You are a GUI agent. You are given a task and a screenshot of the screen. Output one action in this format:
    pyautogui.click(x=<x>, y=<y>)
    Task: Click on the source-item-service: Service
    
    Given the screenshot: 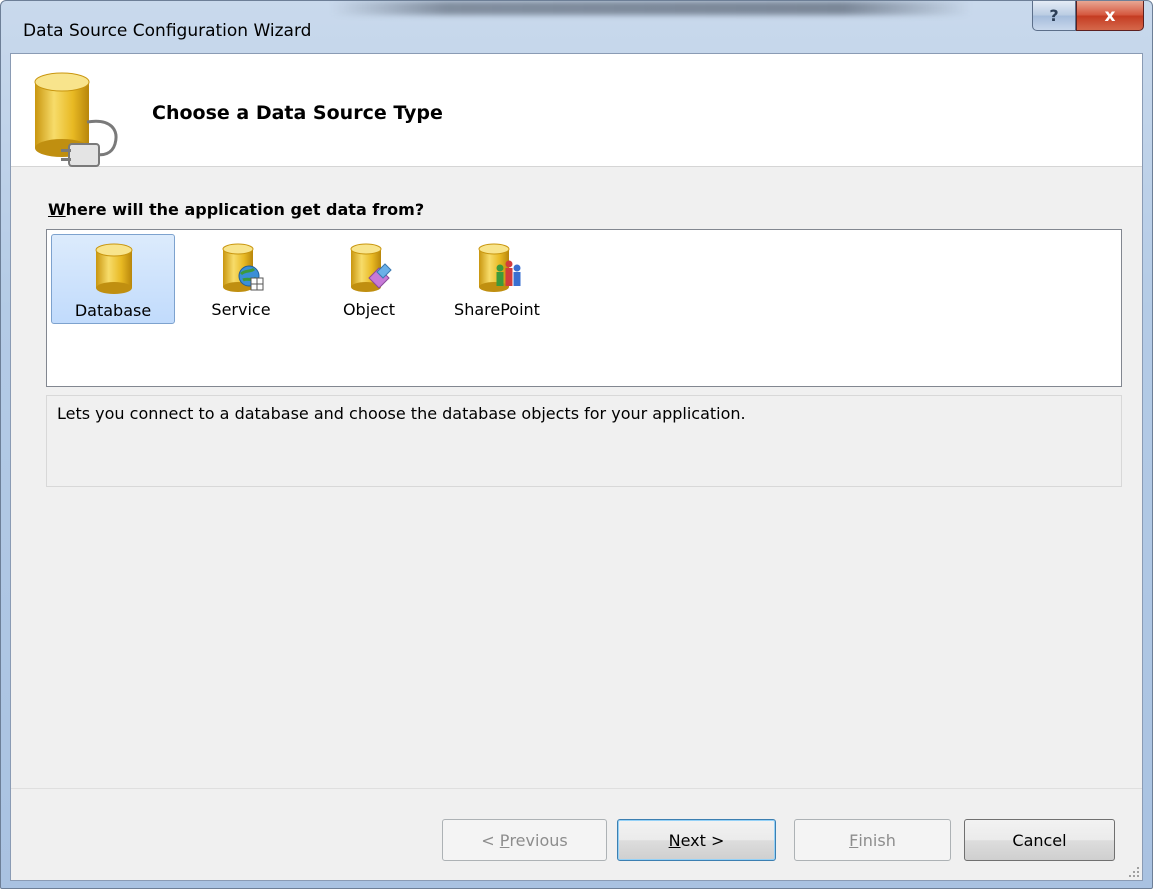 What is the action you would take?
    pyautogui.click(x=241, y=279)
    